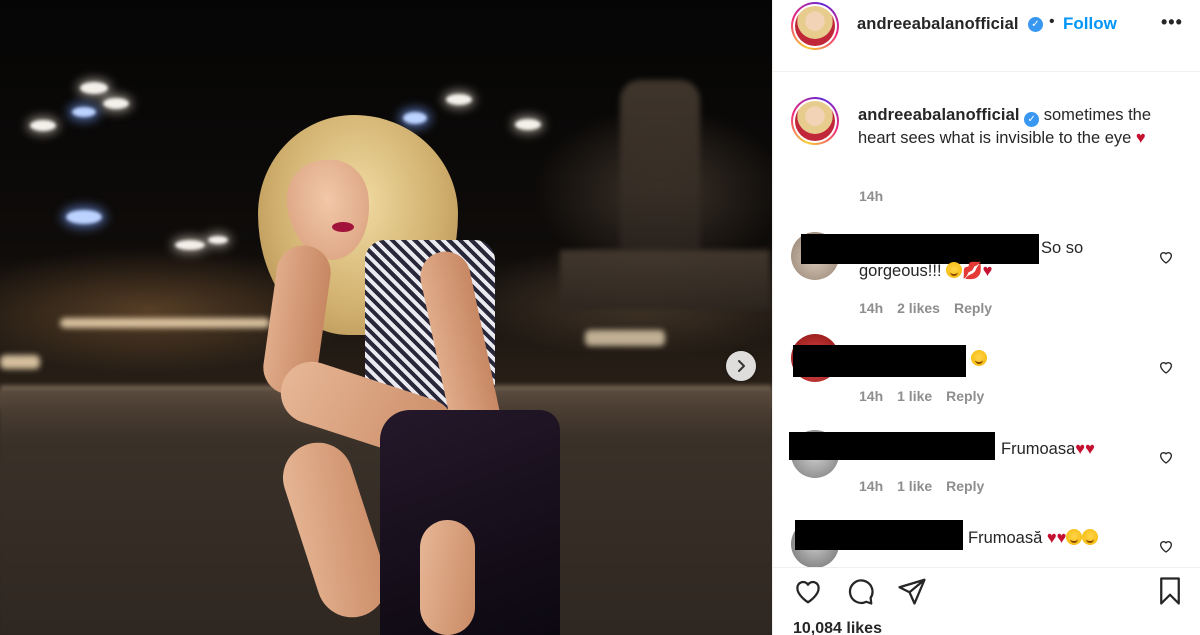  I want to click on paper-plane-icon, so click(912, 591).